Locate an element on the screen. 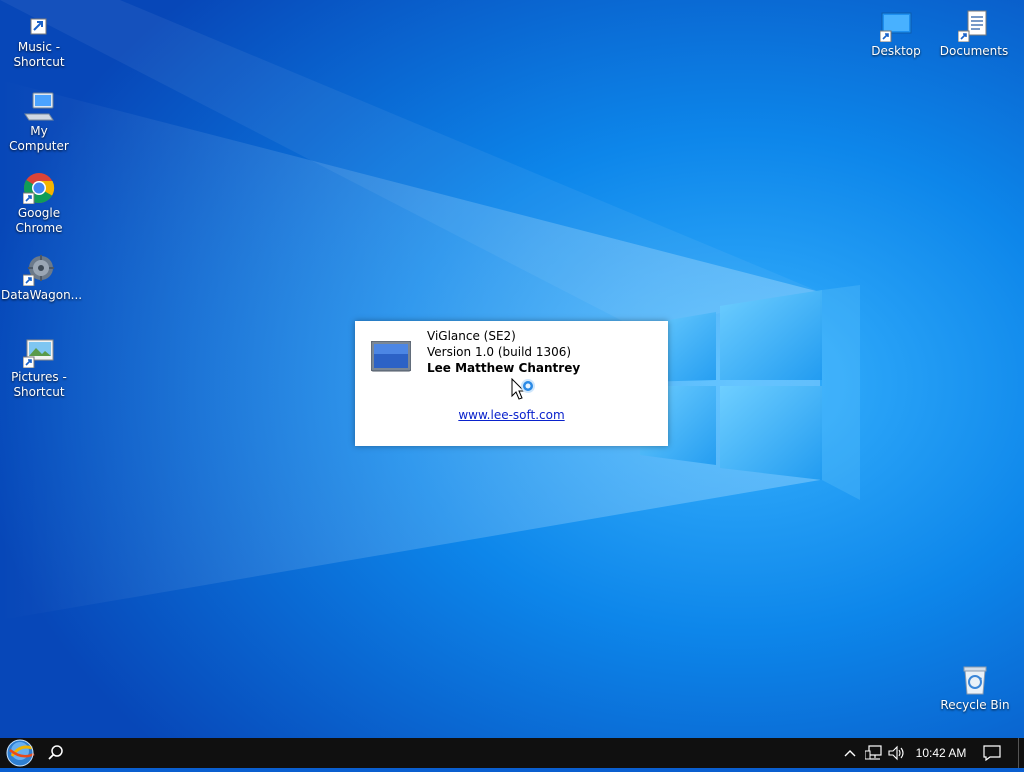 Image resolution: width=1024 pixels, height=772 pixels. music-folder-icon is located at coordinates (39, 27).